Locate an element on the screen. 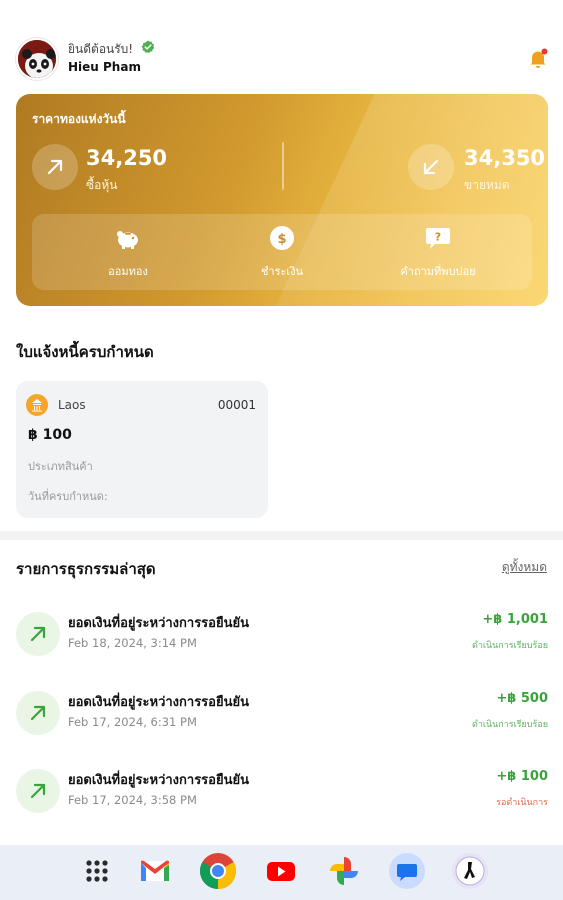 The width and height of the screenshot is (563, 900). user-name: Hieu Pham is located at coordinates (104, 67).